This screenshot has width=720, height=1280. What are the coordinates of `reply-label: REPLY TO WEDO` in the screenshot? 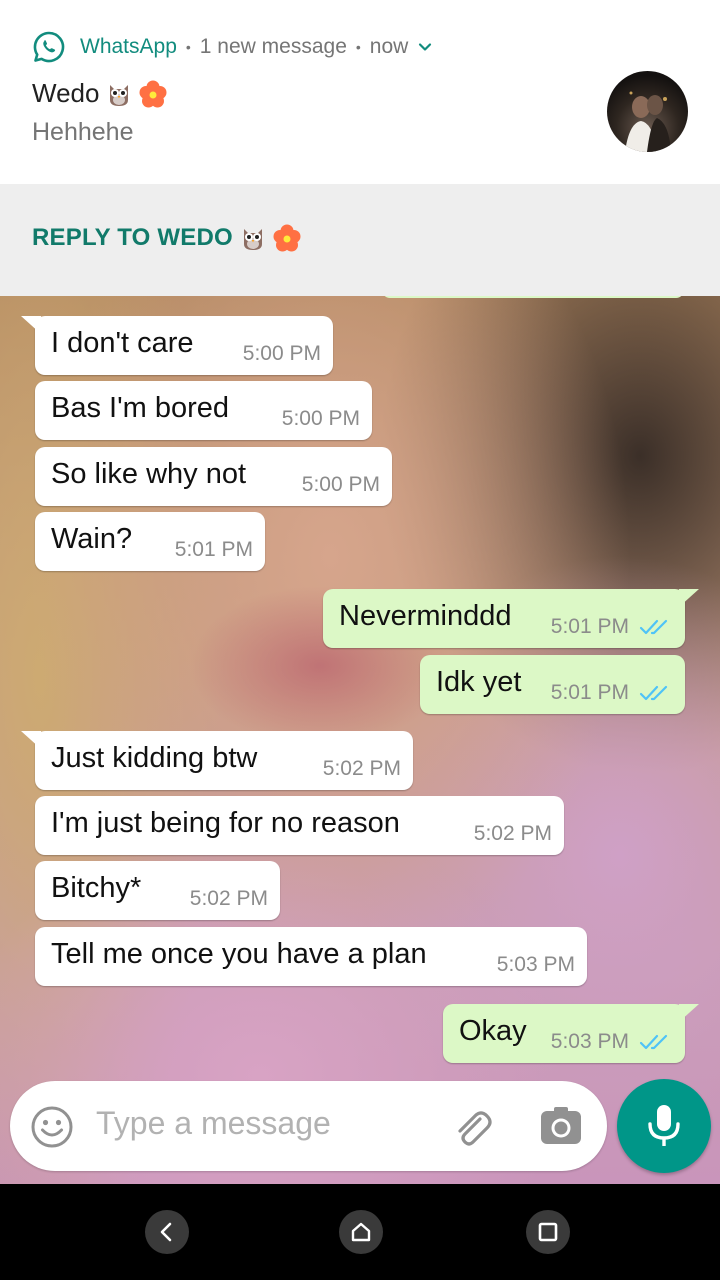 It's located at (132, 237).